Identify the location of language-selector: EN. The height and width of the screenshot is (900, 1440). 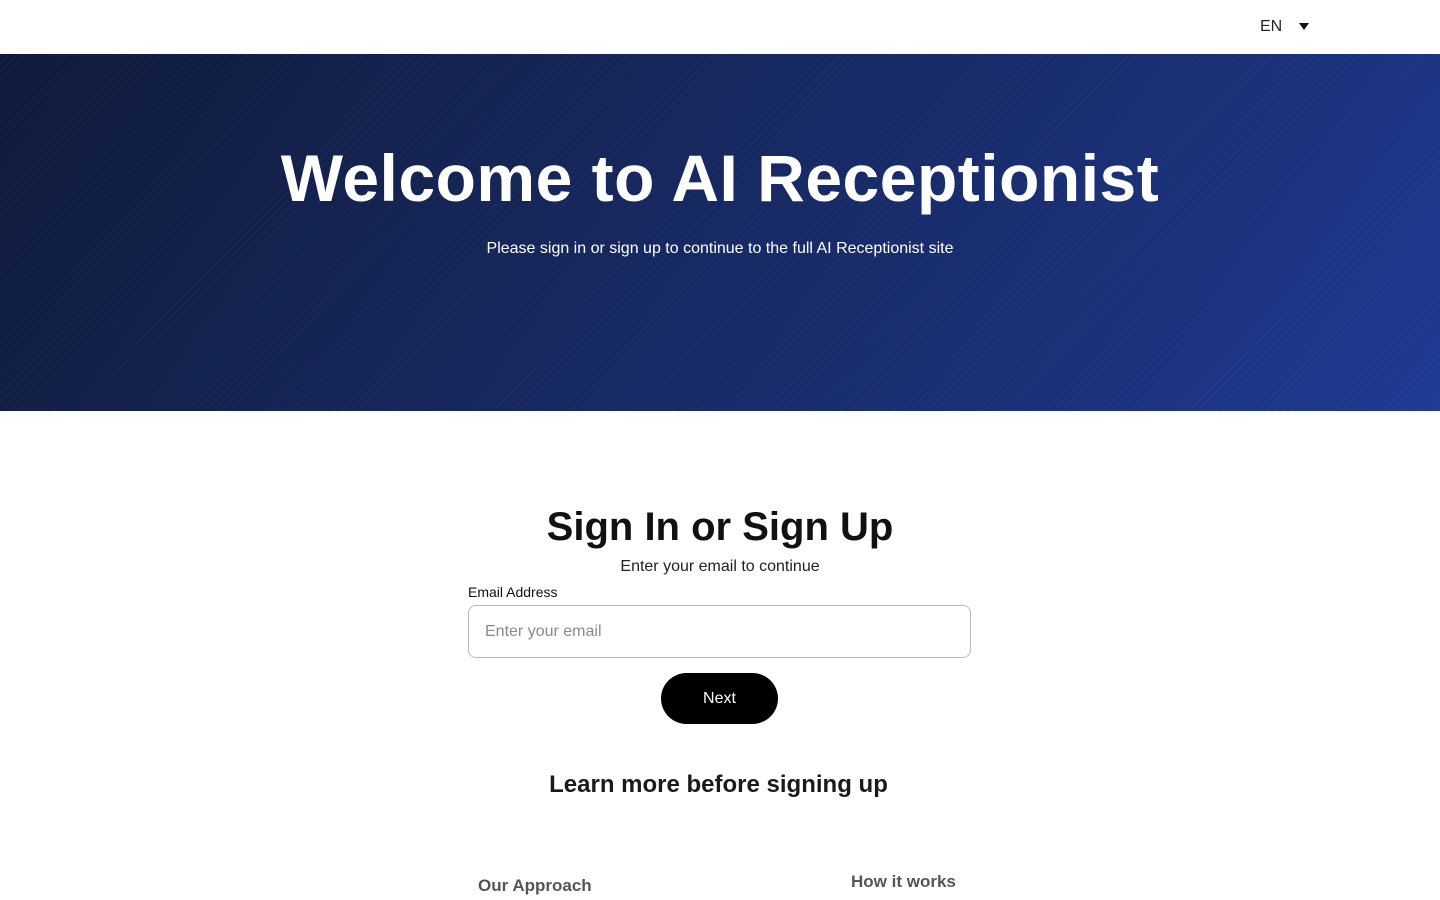
(1283, 27).